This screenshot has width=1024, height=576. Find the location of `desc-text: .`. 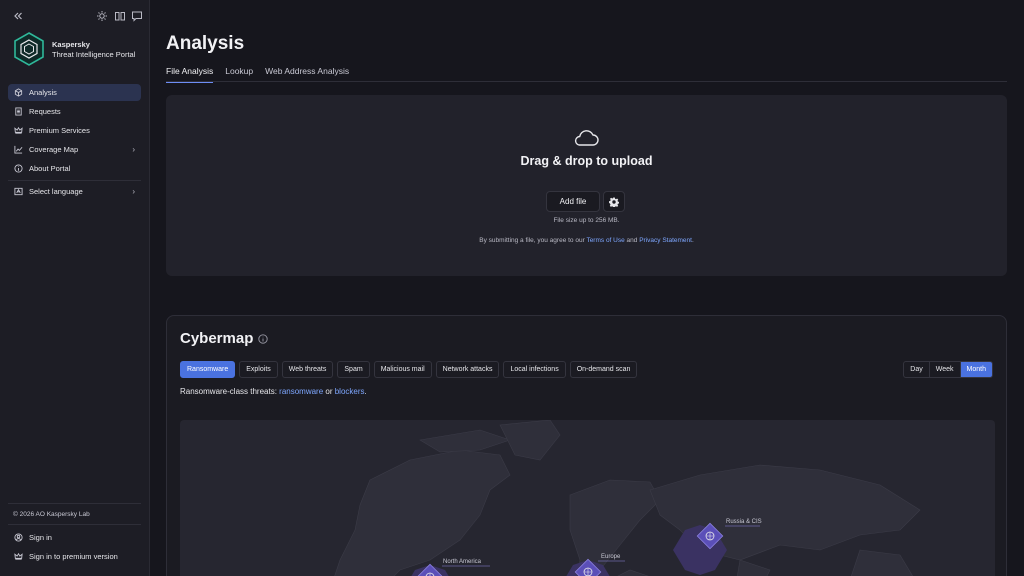

desc-text: . is located at coordinates (365, 391).